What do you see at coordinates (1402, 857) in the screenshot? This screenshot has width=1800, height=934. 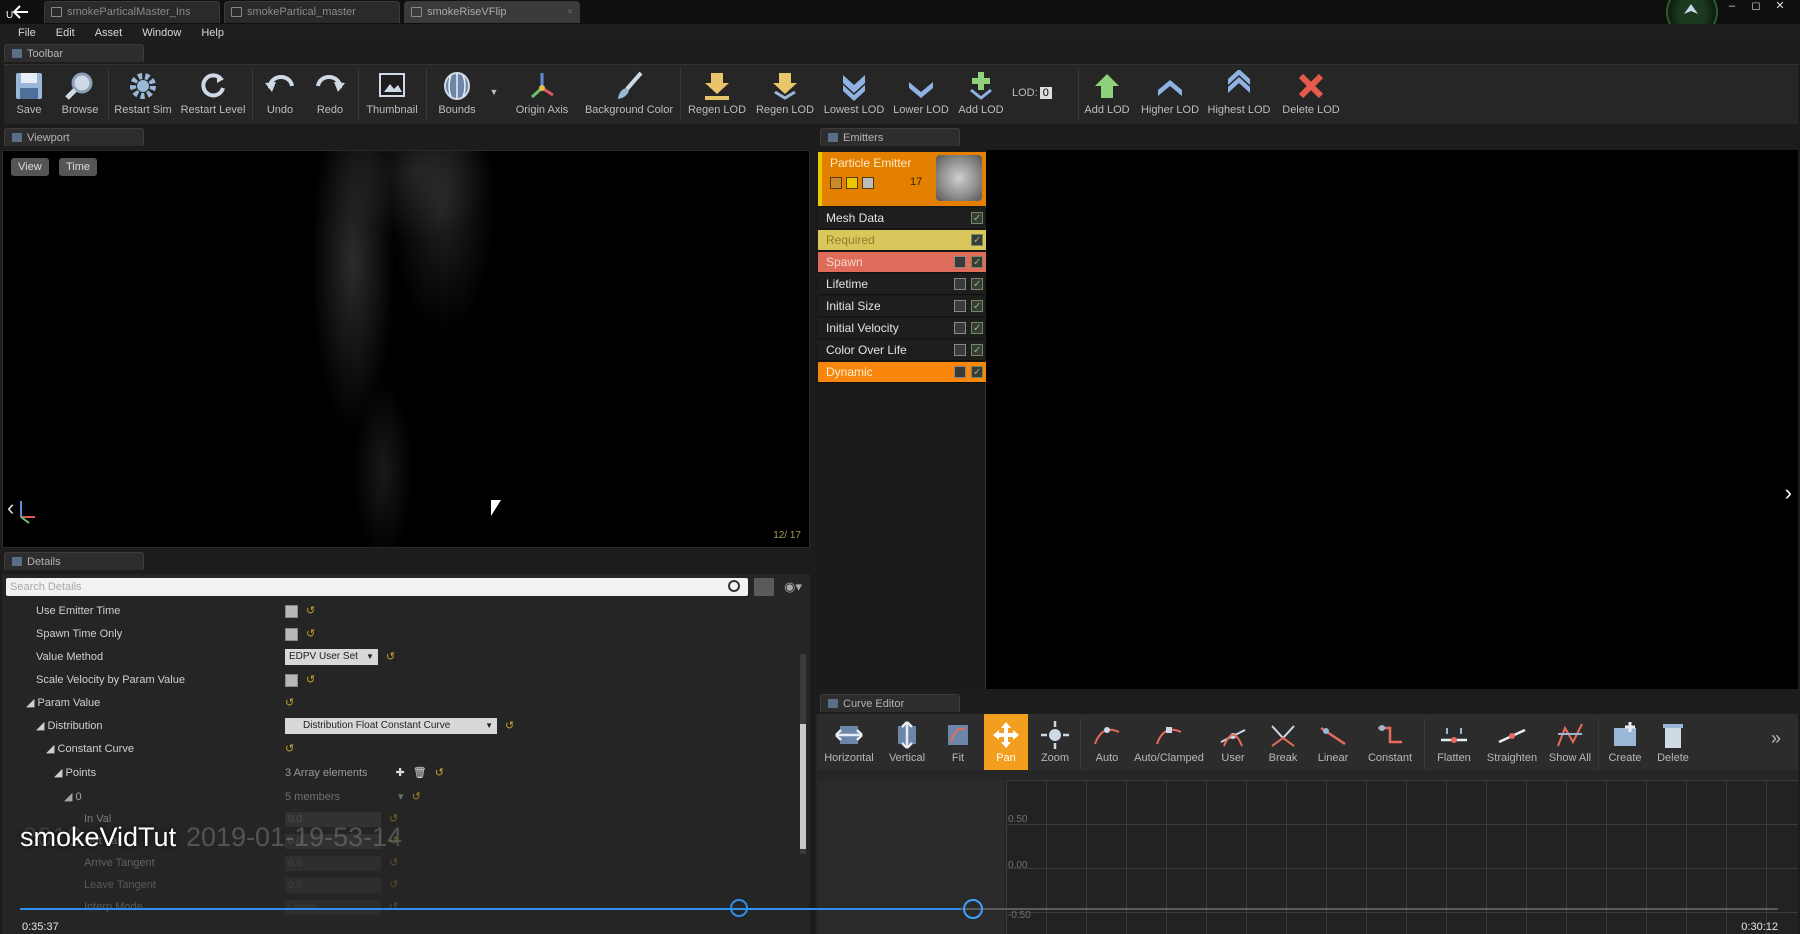 I see `curve-graph` at bounding box center [1402, 857].